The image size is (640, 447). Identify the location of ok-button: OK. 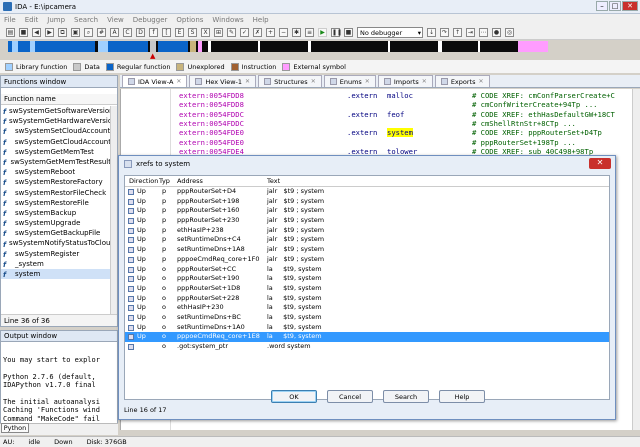
(294, 396).